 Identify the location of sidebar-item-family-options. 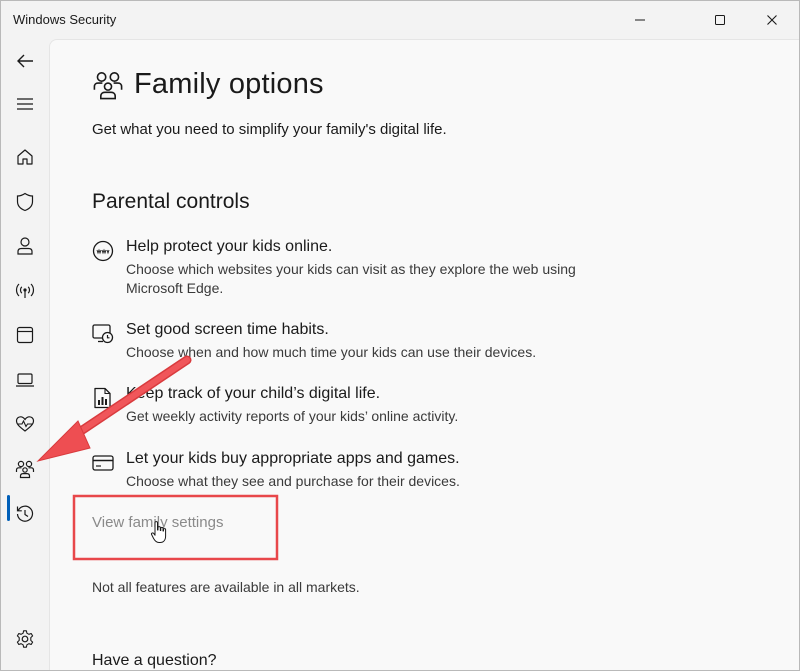
(25, 469).